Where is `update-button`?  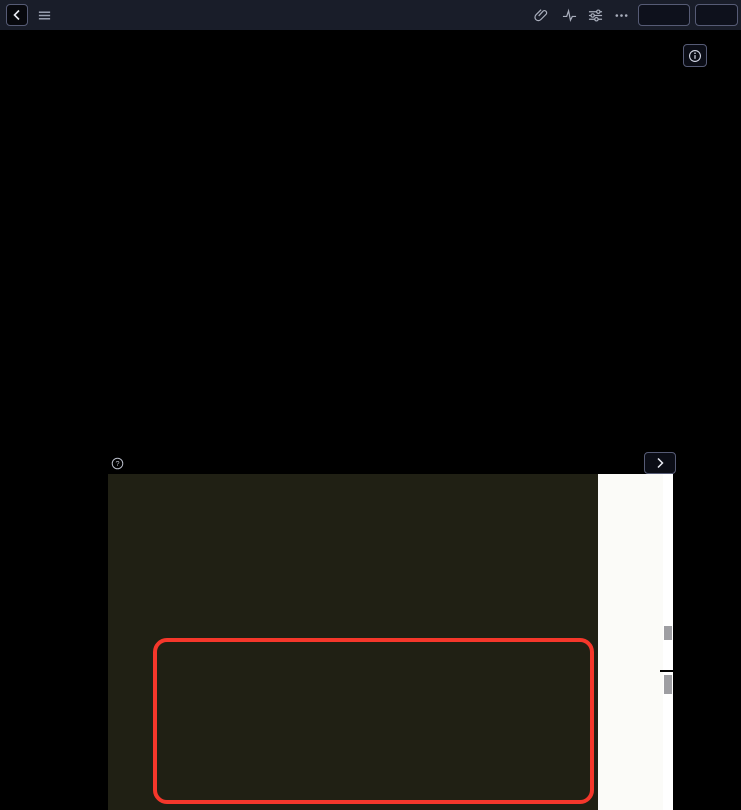
update-button is located at coordinates (664, 15).